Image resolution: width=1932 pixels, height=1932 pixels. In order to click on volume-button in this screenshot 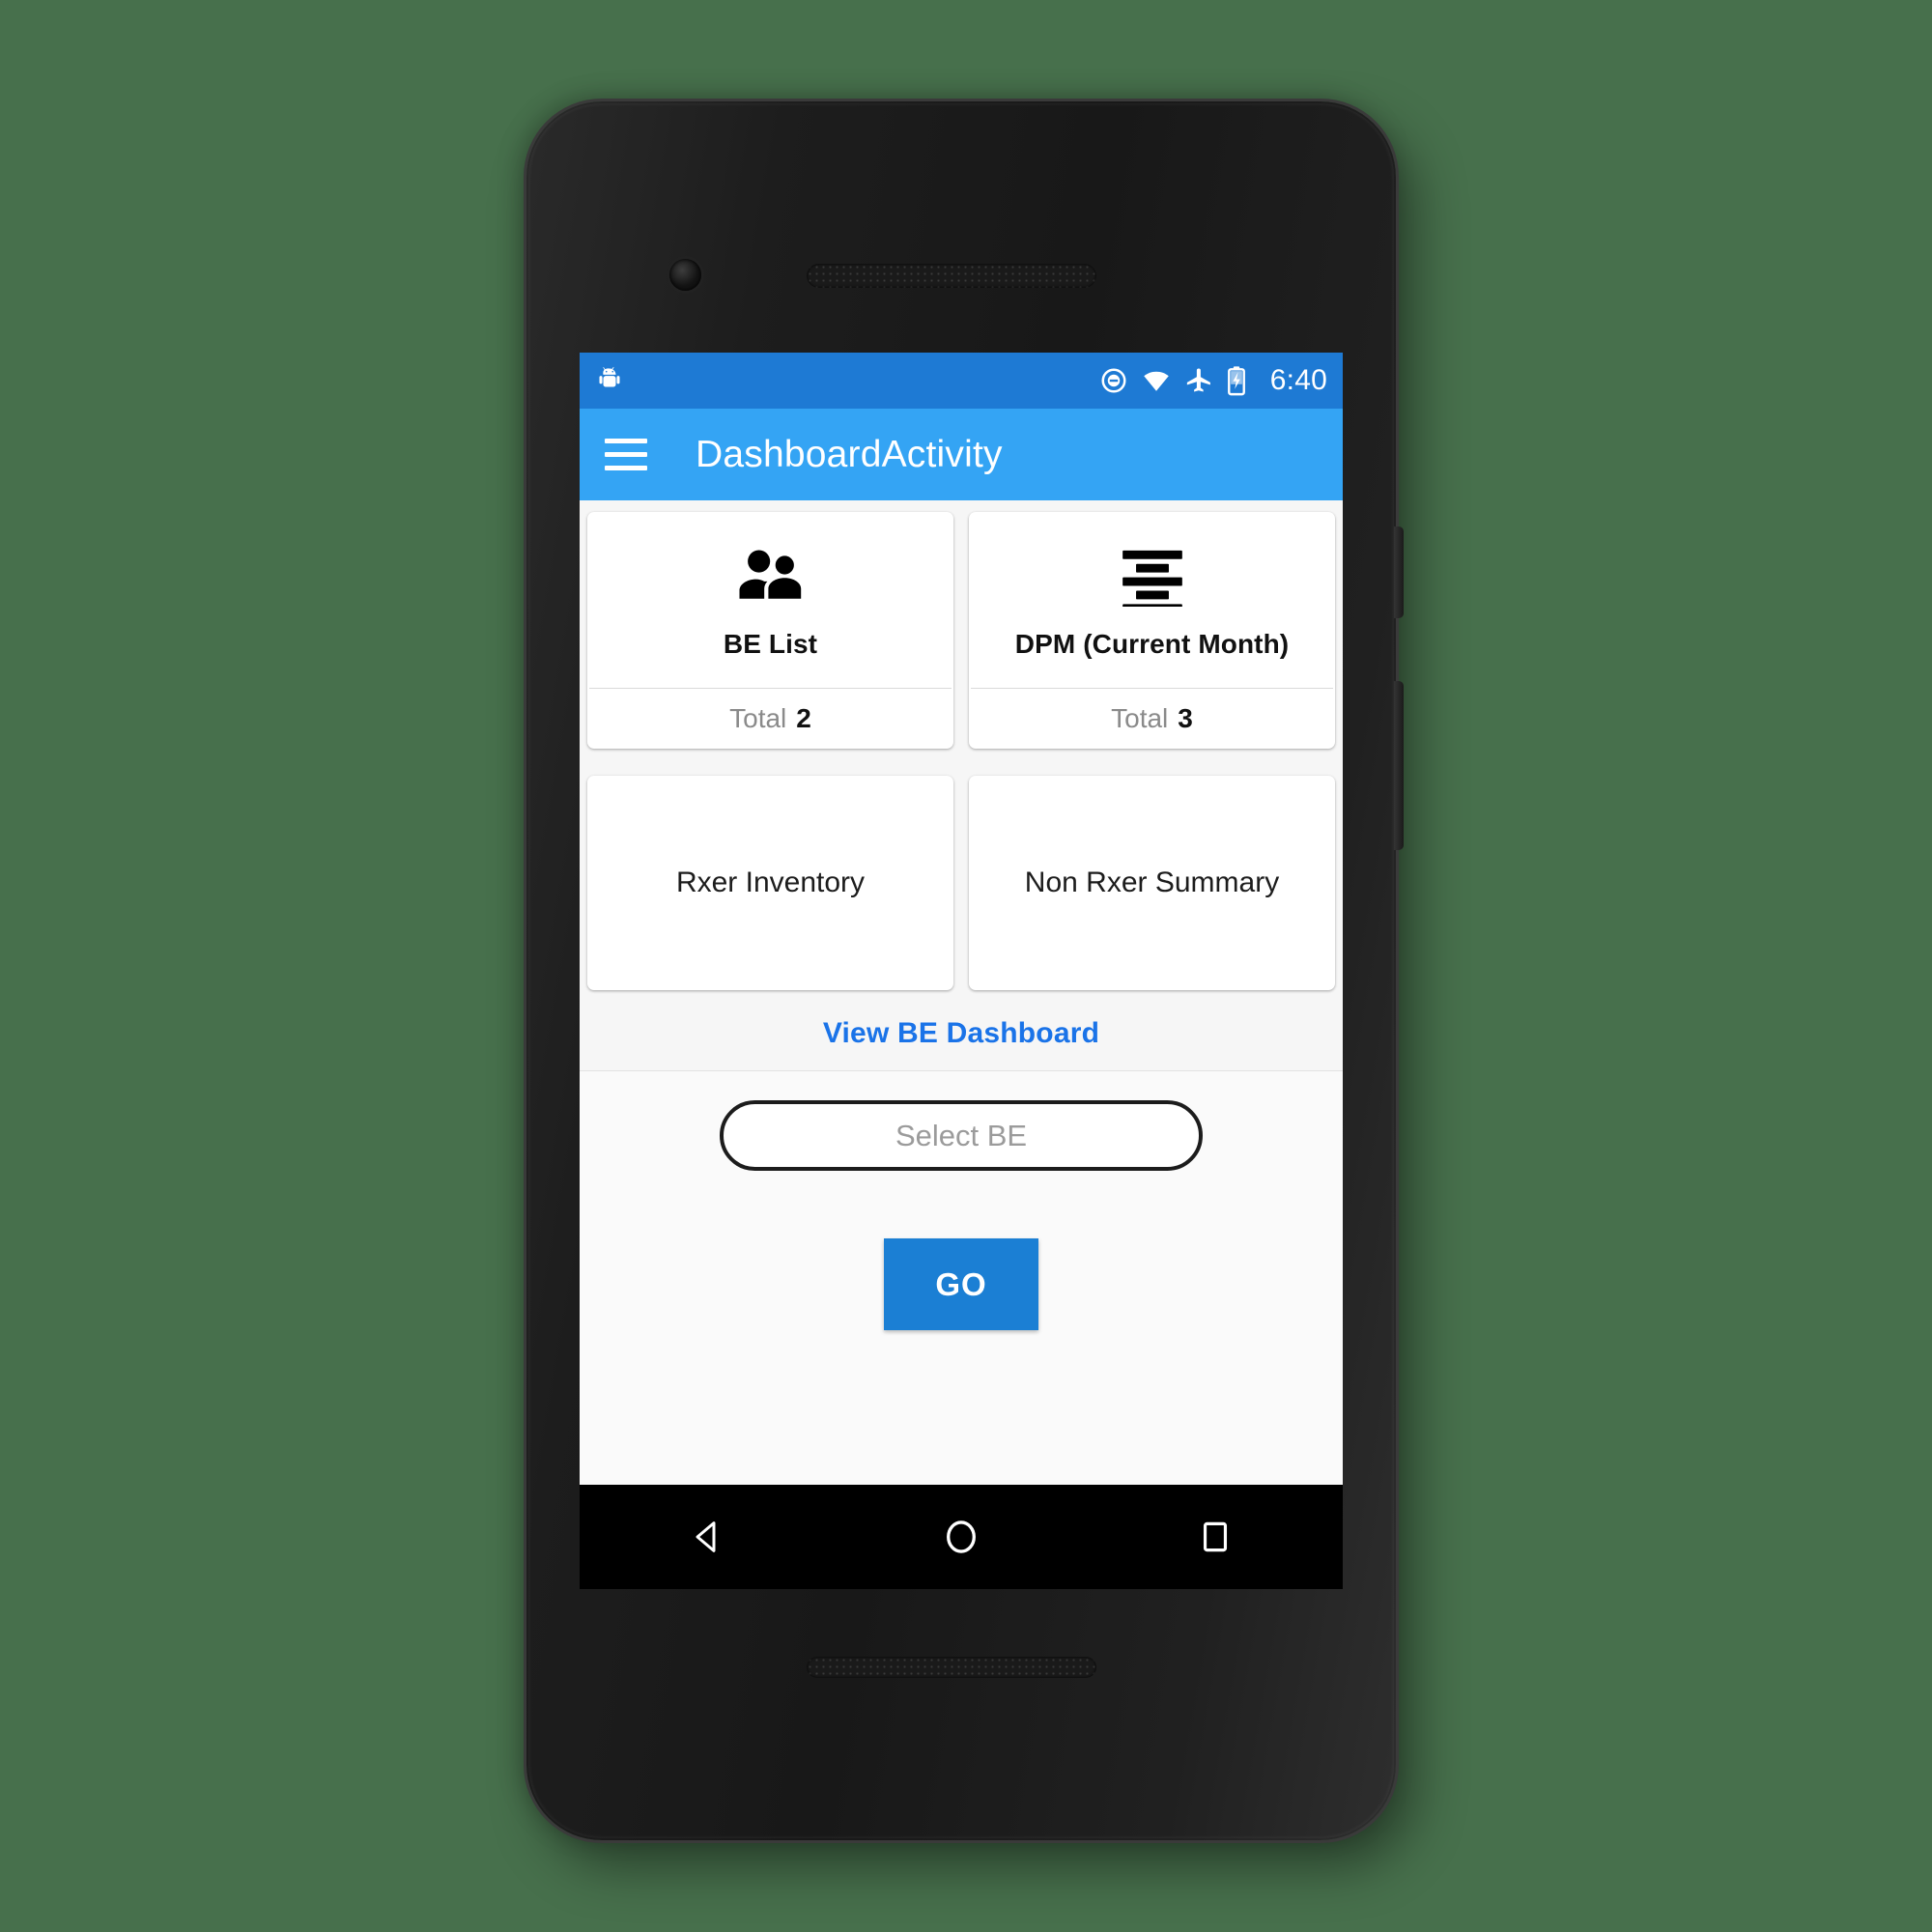, I will do `click(1399, 765)`.